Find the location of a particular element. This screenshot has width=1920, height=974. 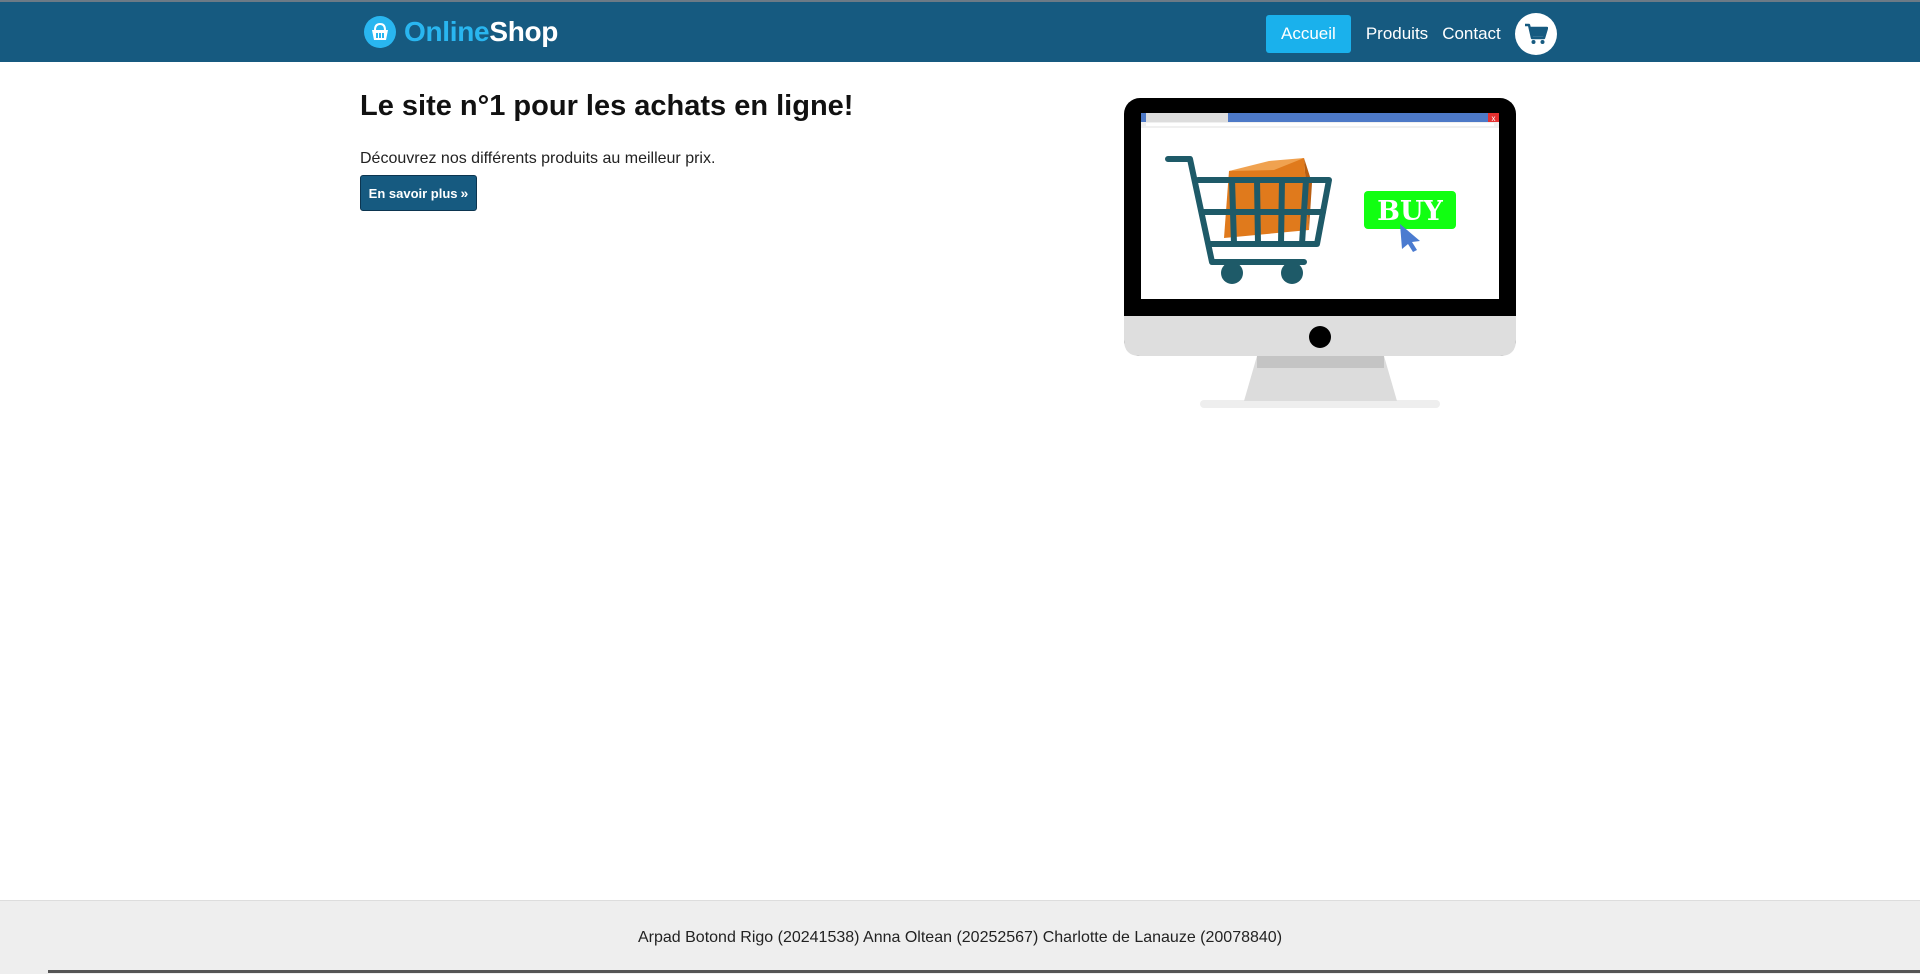

browser-close-label: x is located at coordinates (1494, 118).